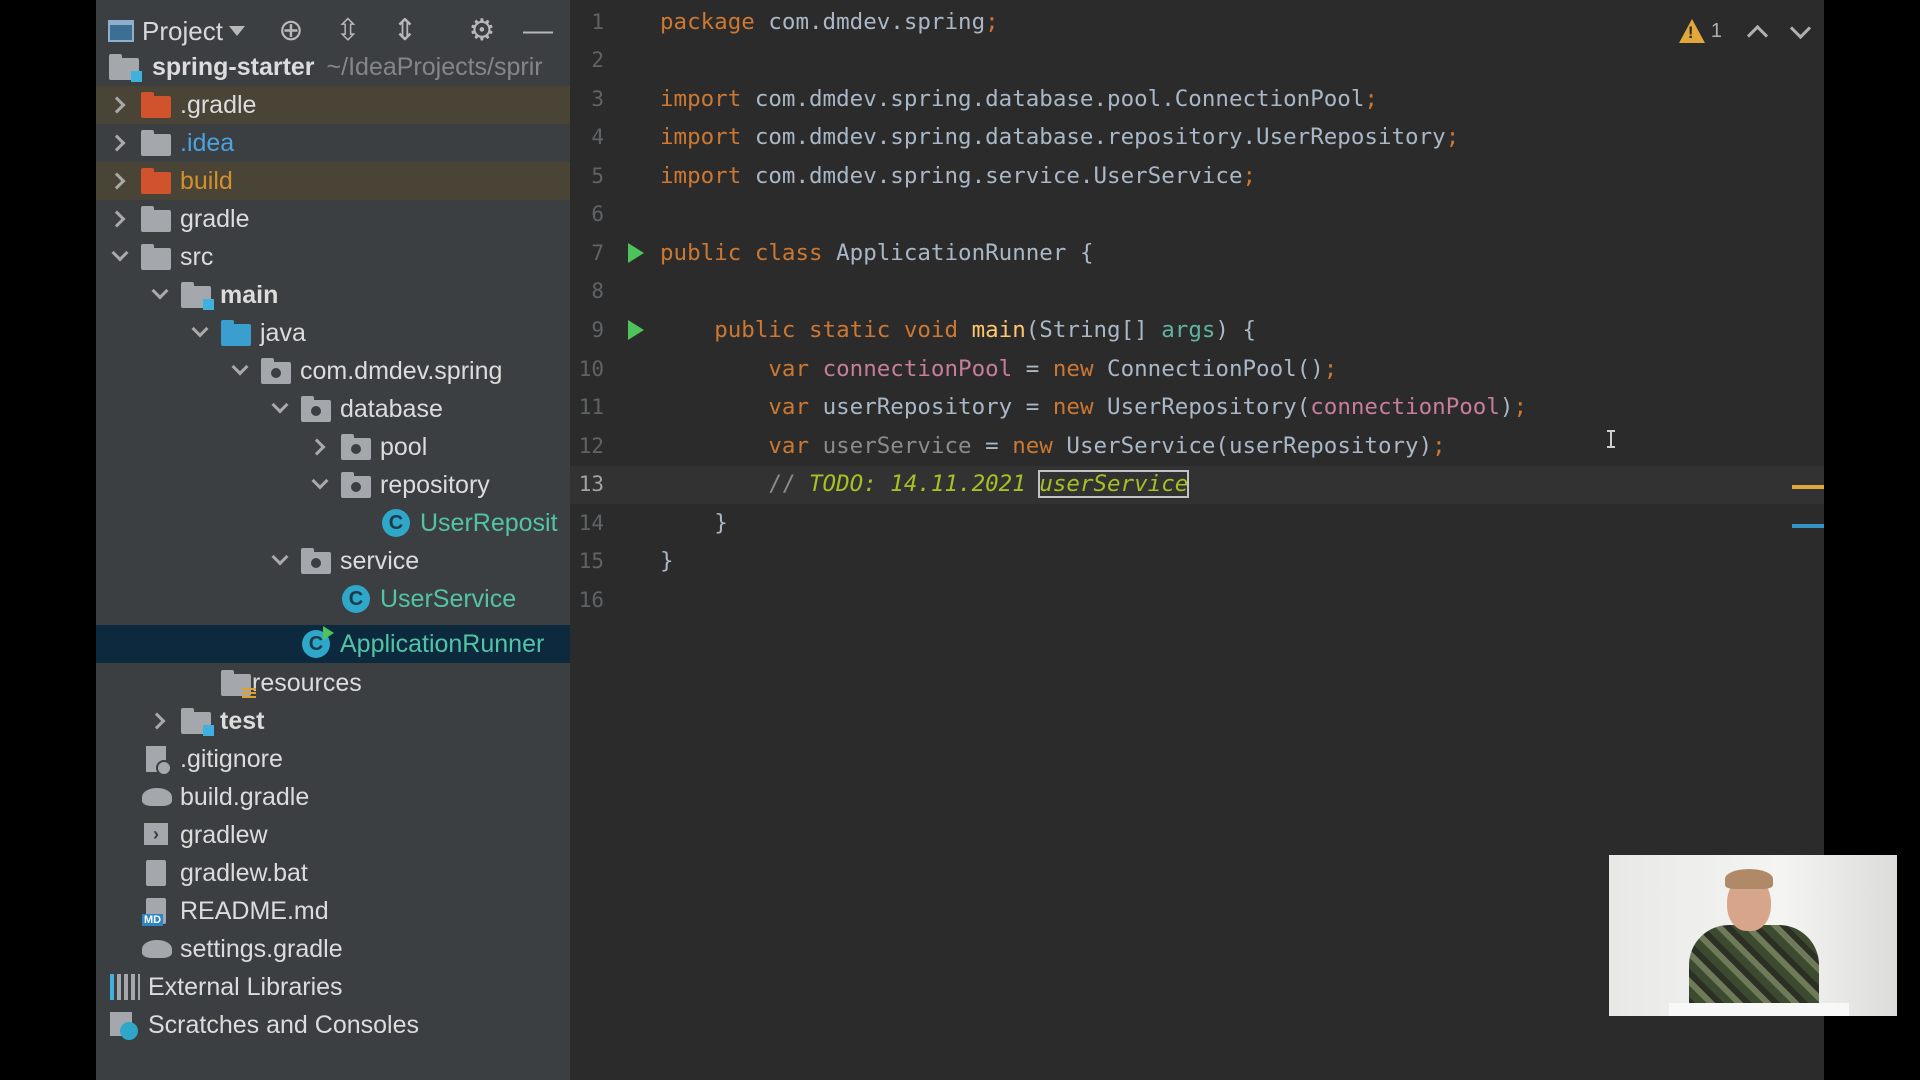 This screenshot has width=1920, height=1080. What do you see at coordinates (283, 1024) in the screenshot?
I see `tree-item-label: Scratches and Consoles` at bounding box center [283, 1024].